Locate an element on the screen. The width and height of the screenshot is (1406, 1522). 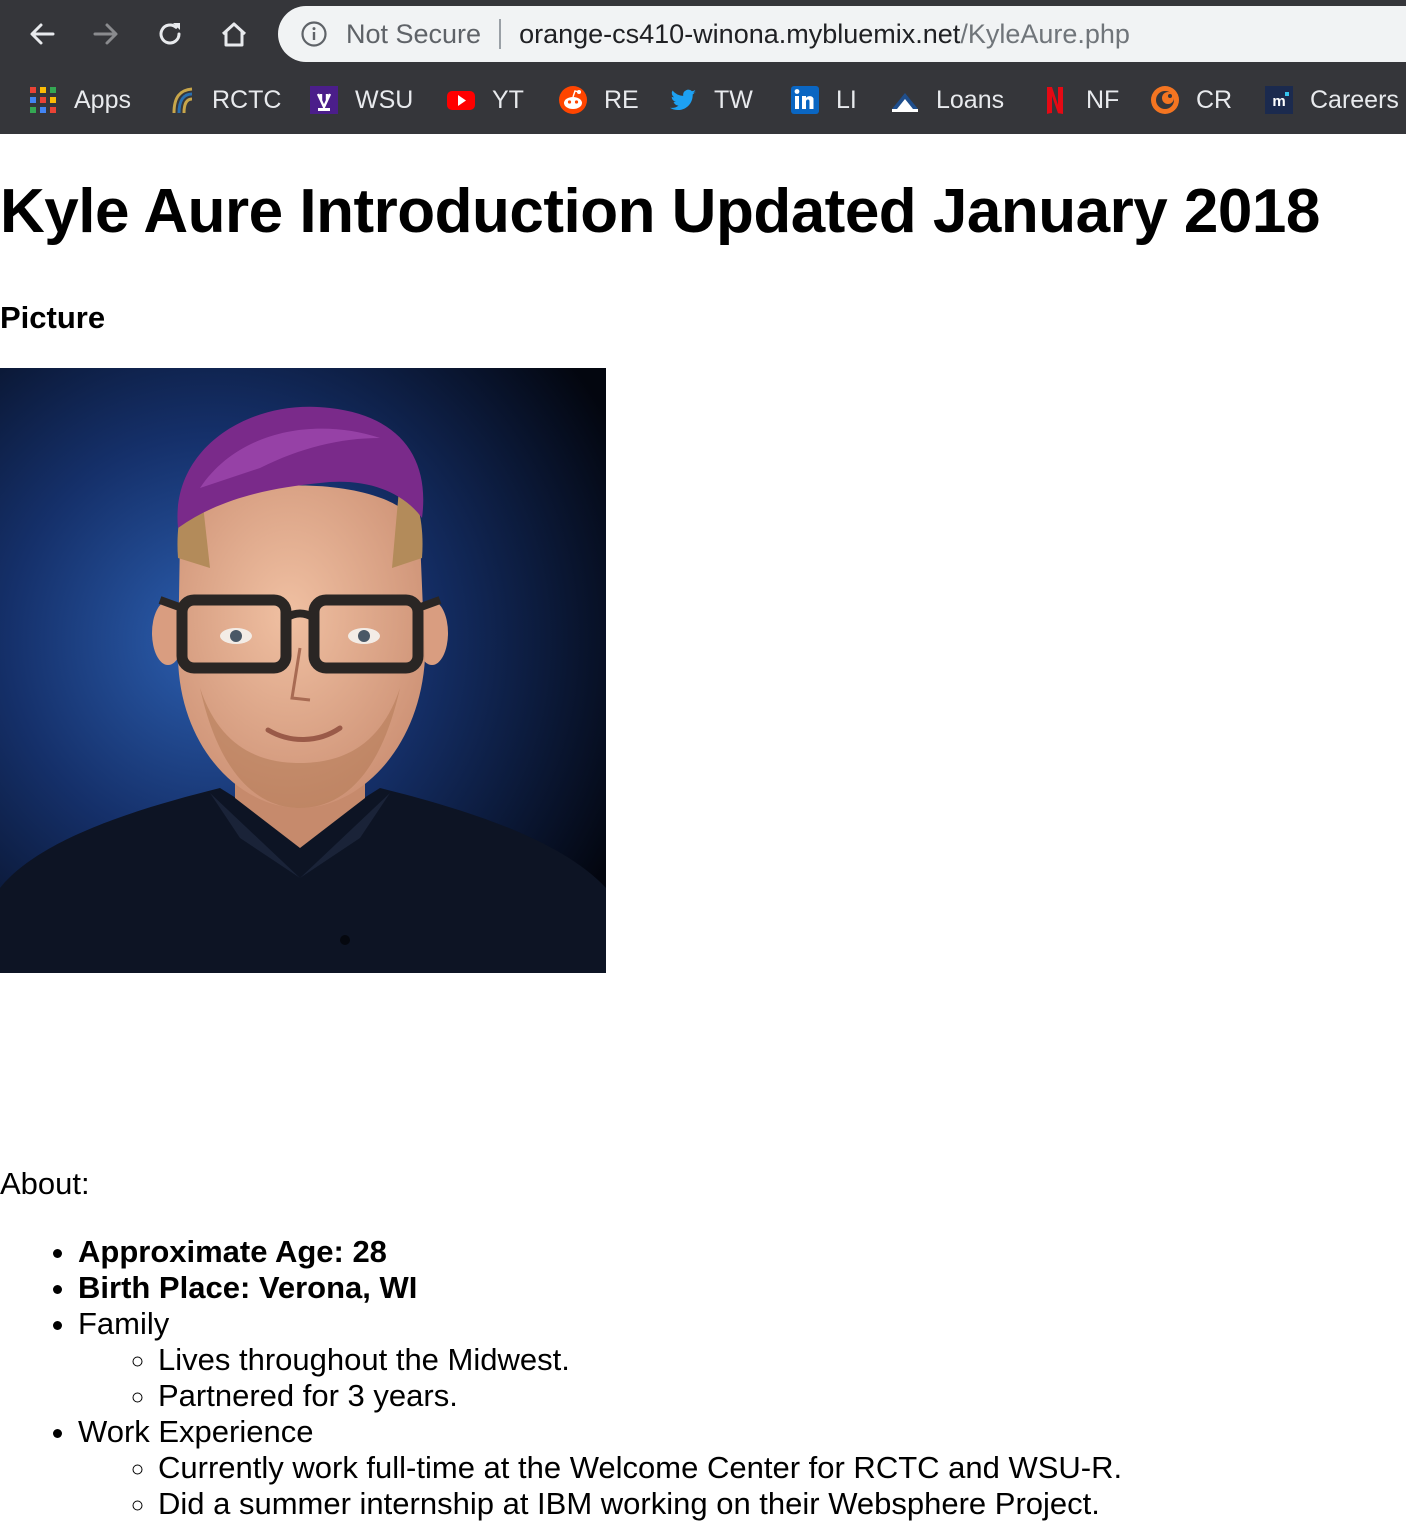
reddit-icon is located at coordinates (573, 100).